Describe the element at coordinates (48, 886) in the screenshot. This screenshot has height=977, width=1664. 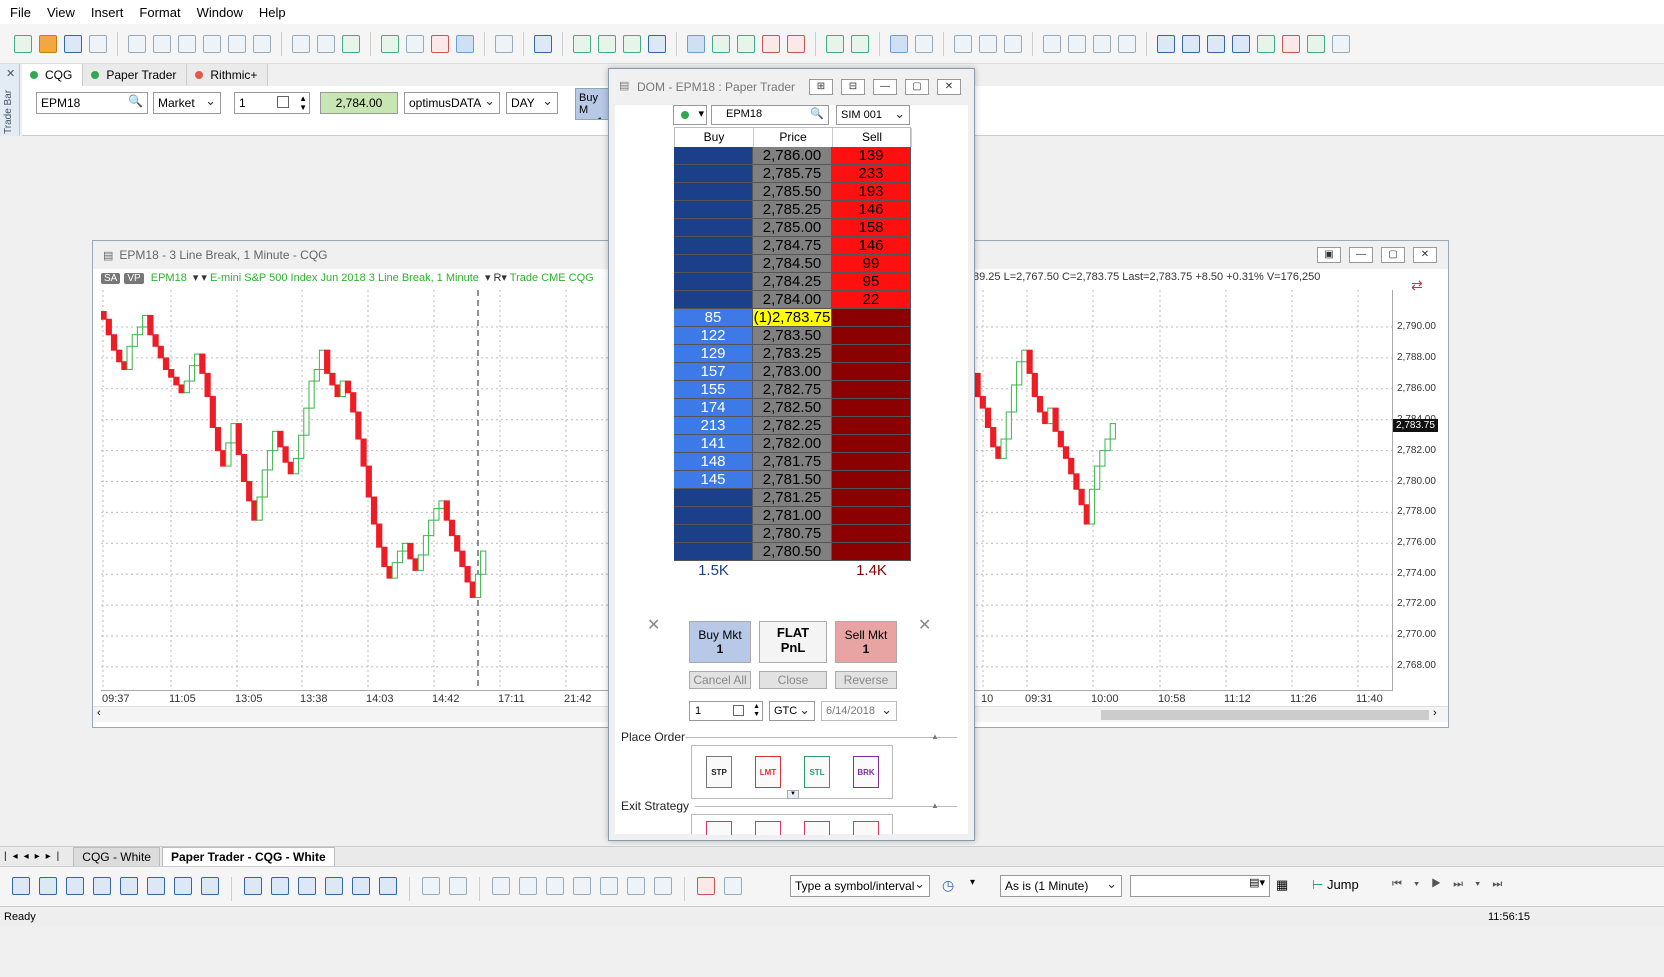
I see `horizontal-line-icon` at that location.